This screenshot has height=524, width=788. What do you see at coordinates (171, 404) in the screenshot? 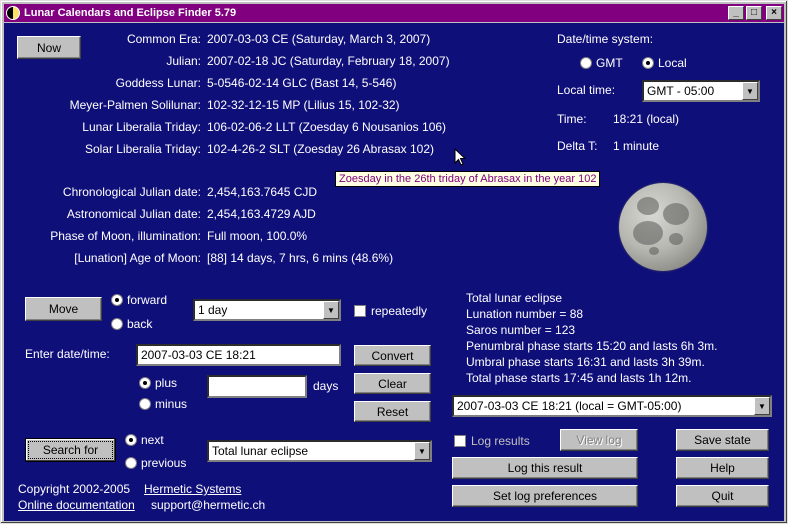
I see `minus-radio-label: minus` at bounding box center [171, 404].